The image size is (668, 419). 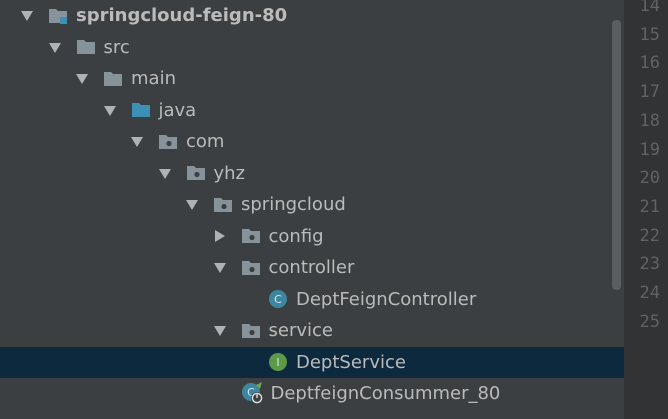 What do you see at coordinates (312, 174) in the screenshot?
I see `tree-node: yhz` at bounding box center [312, 174].